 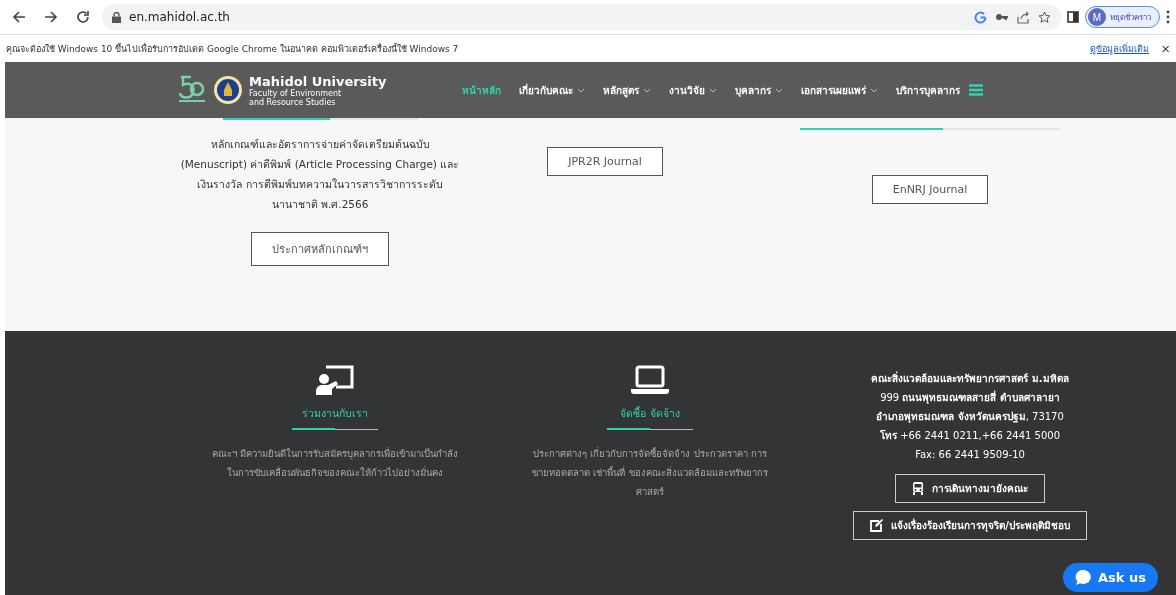 I want to click on address-line: อำเภอพุทธมณฑล จังหวัดนครปฐม, 73170, so click(x=970, y=417).